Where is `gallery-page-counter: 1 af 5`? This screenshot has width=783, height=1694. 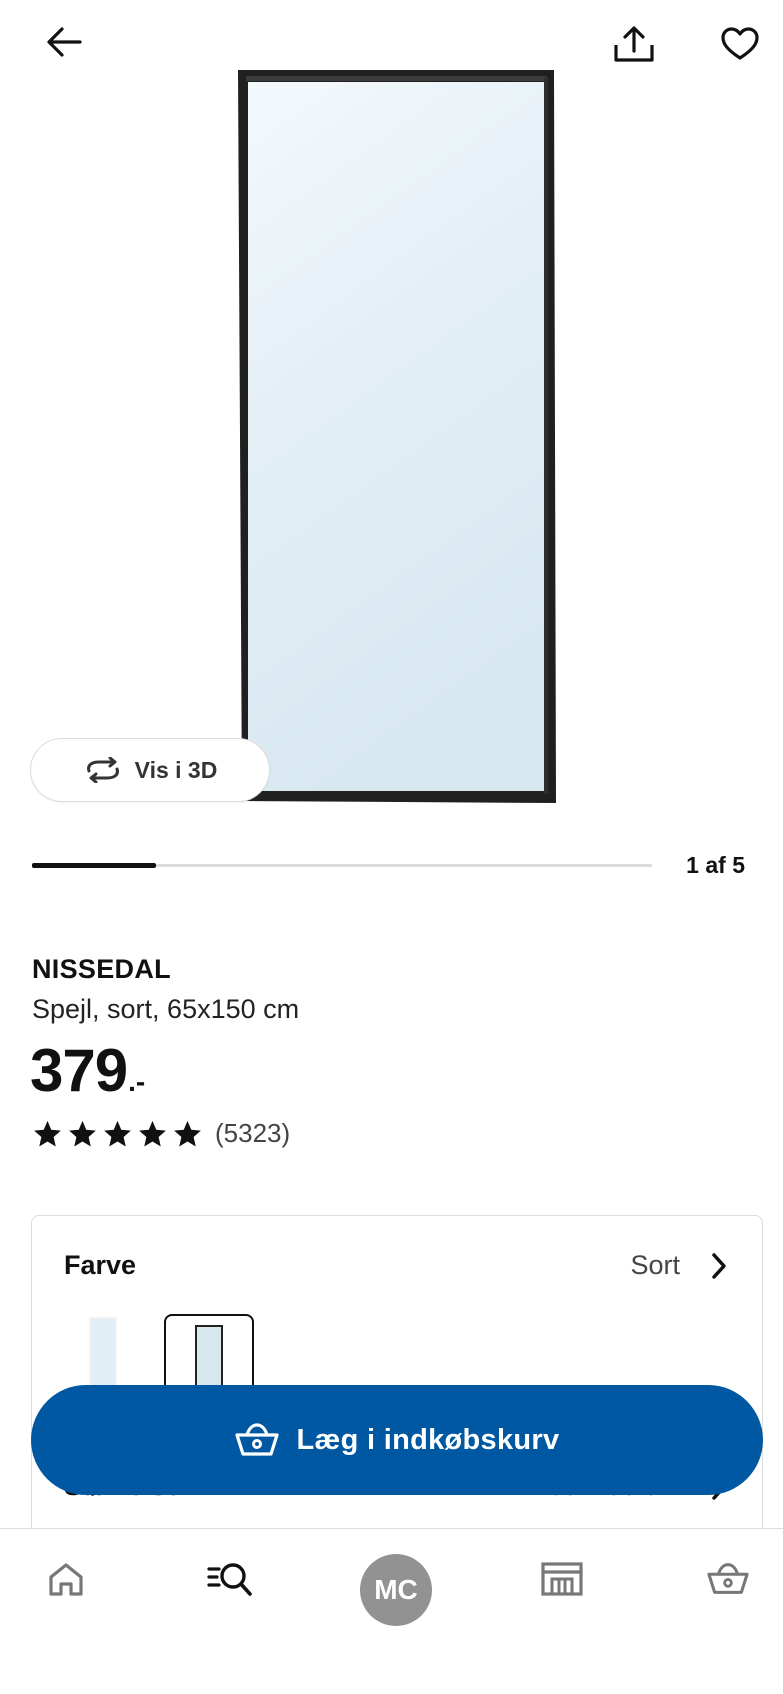
gallery-page-counter: 1 af 5 is located at coordinates (715, 865).